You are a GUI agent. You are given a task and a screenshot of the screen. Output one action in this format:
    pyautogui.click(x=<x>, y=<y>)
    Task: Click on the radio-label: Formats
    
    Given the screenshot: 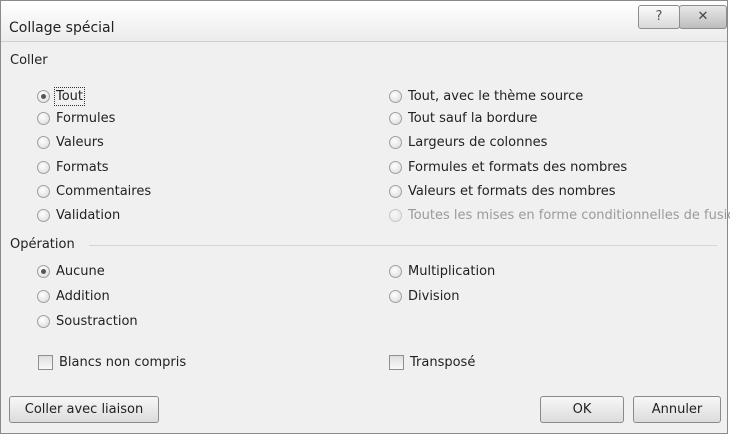 What is the action you would take?
    pyautogui.click(x=82, y=167)
    